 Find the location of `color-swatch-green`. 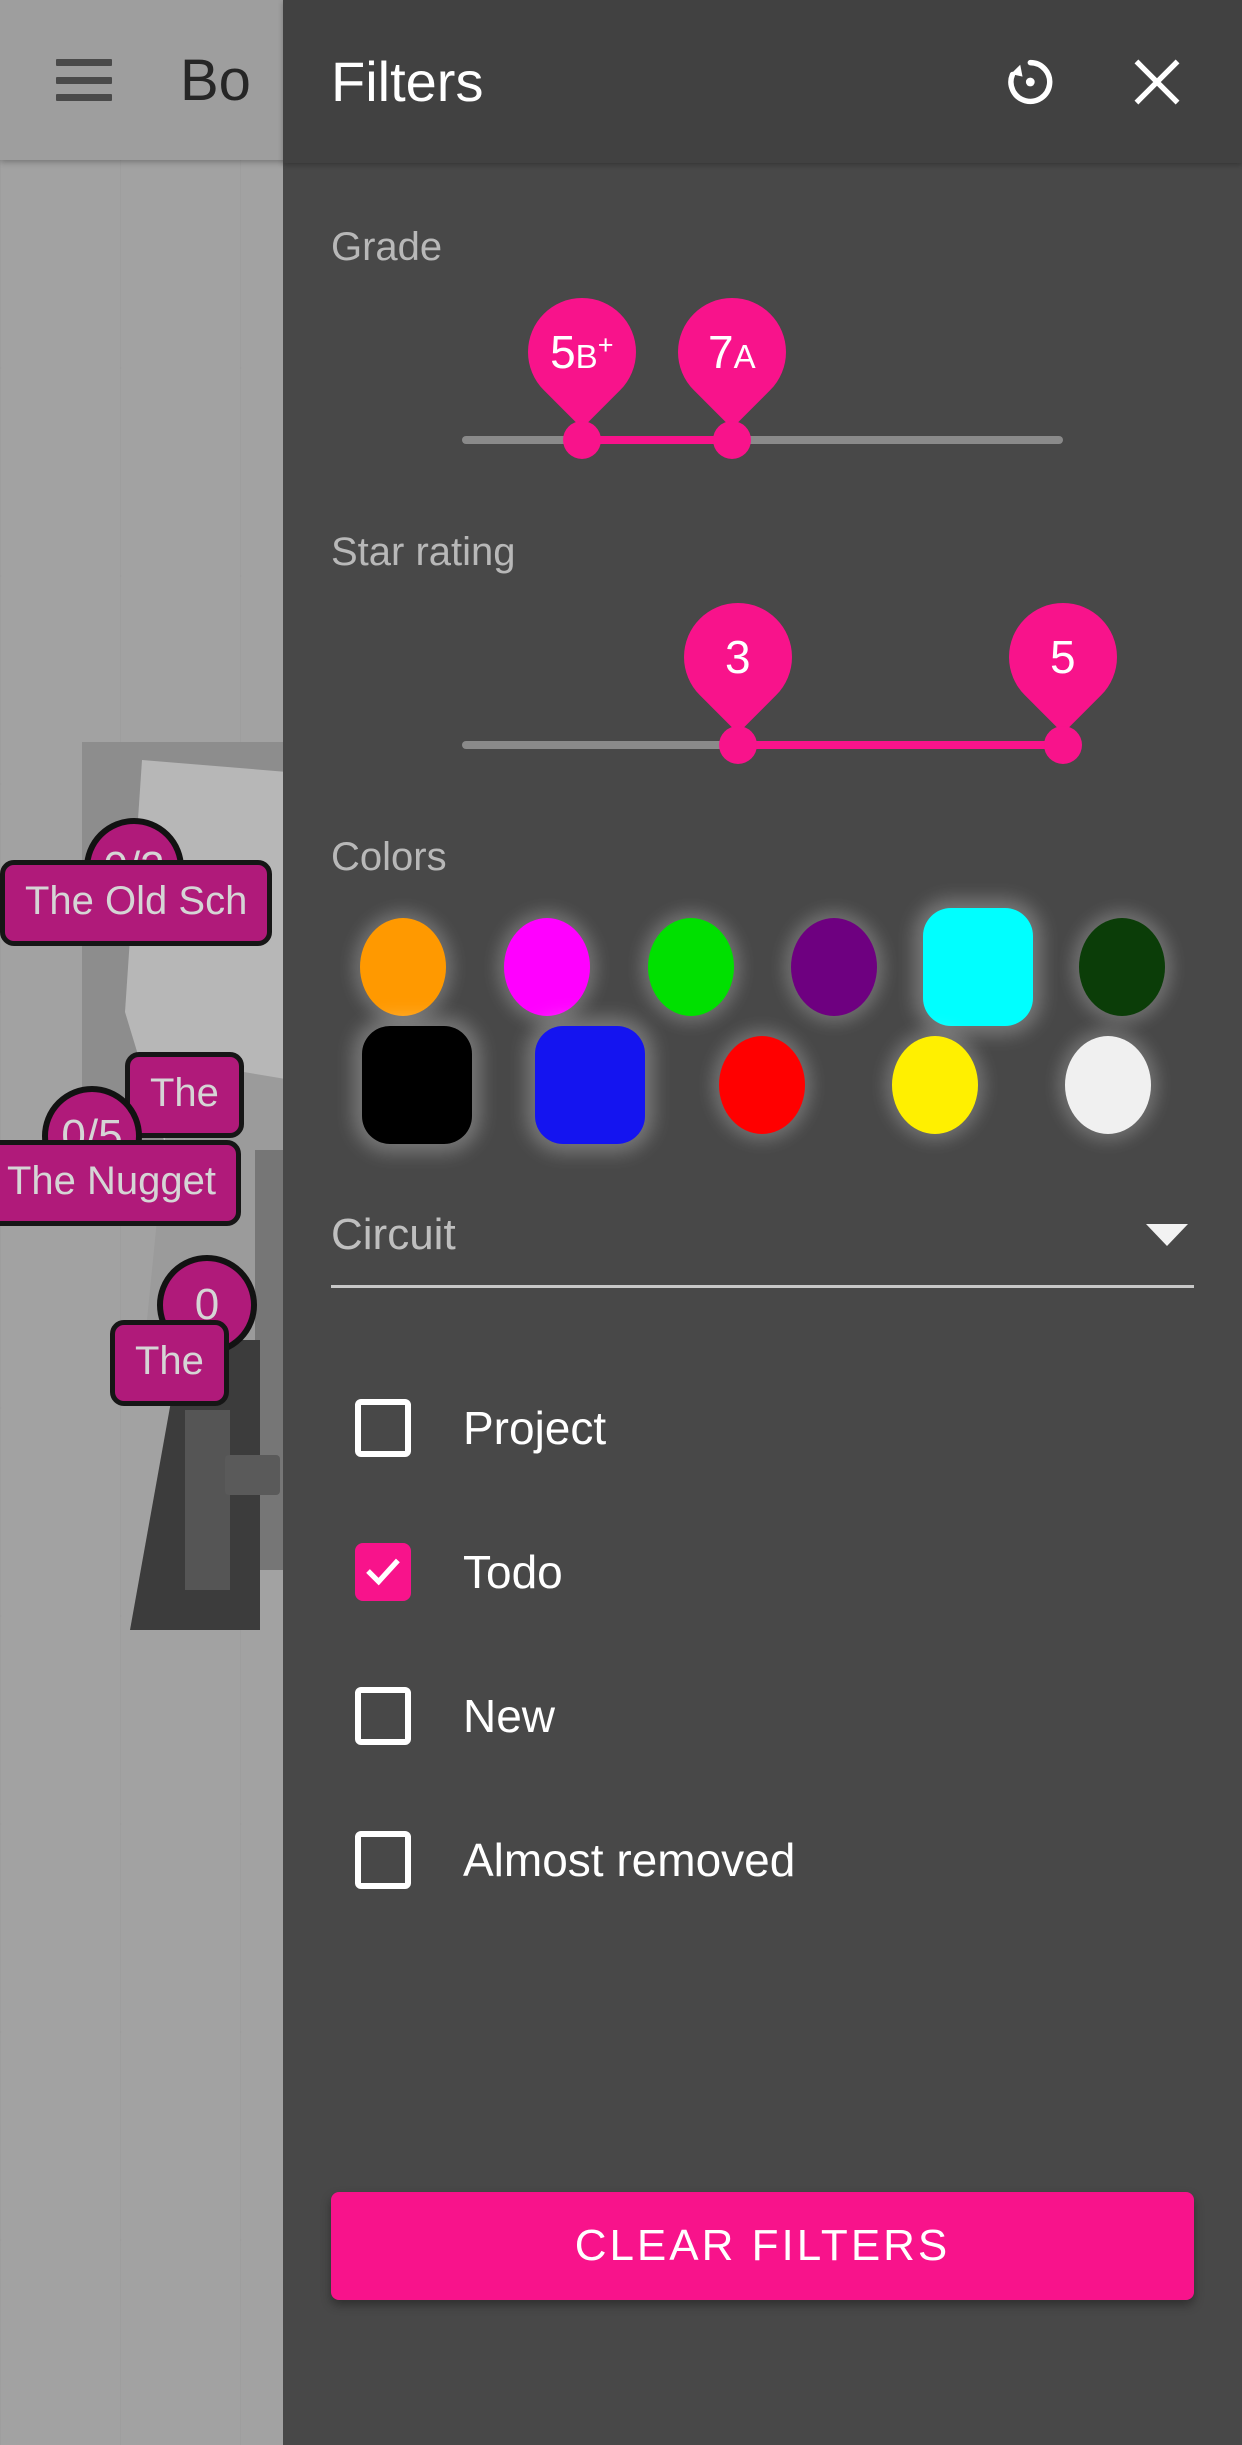

color-swatch-green is located at coordinates (690, 967).